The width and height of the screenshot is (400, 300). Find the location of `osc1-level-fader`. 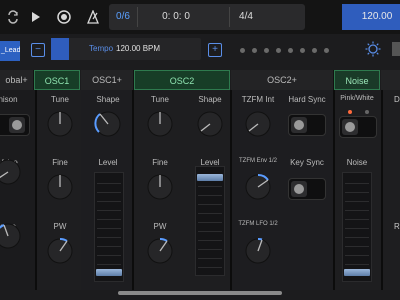

osc1-level-fader is located at coordinates (109, 227).